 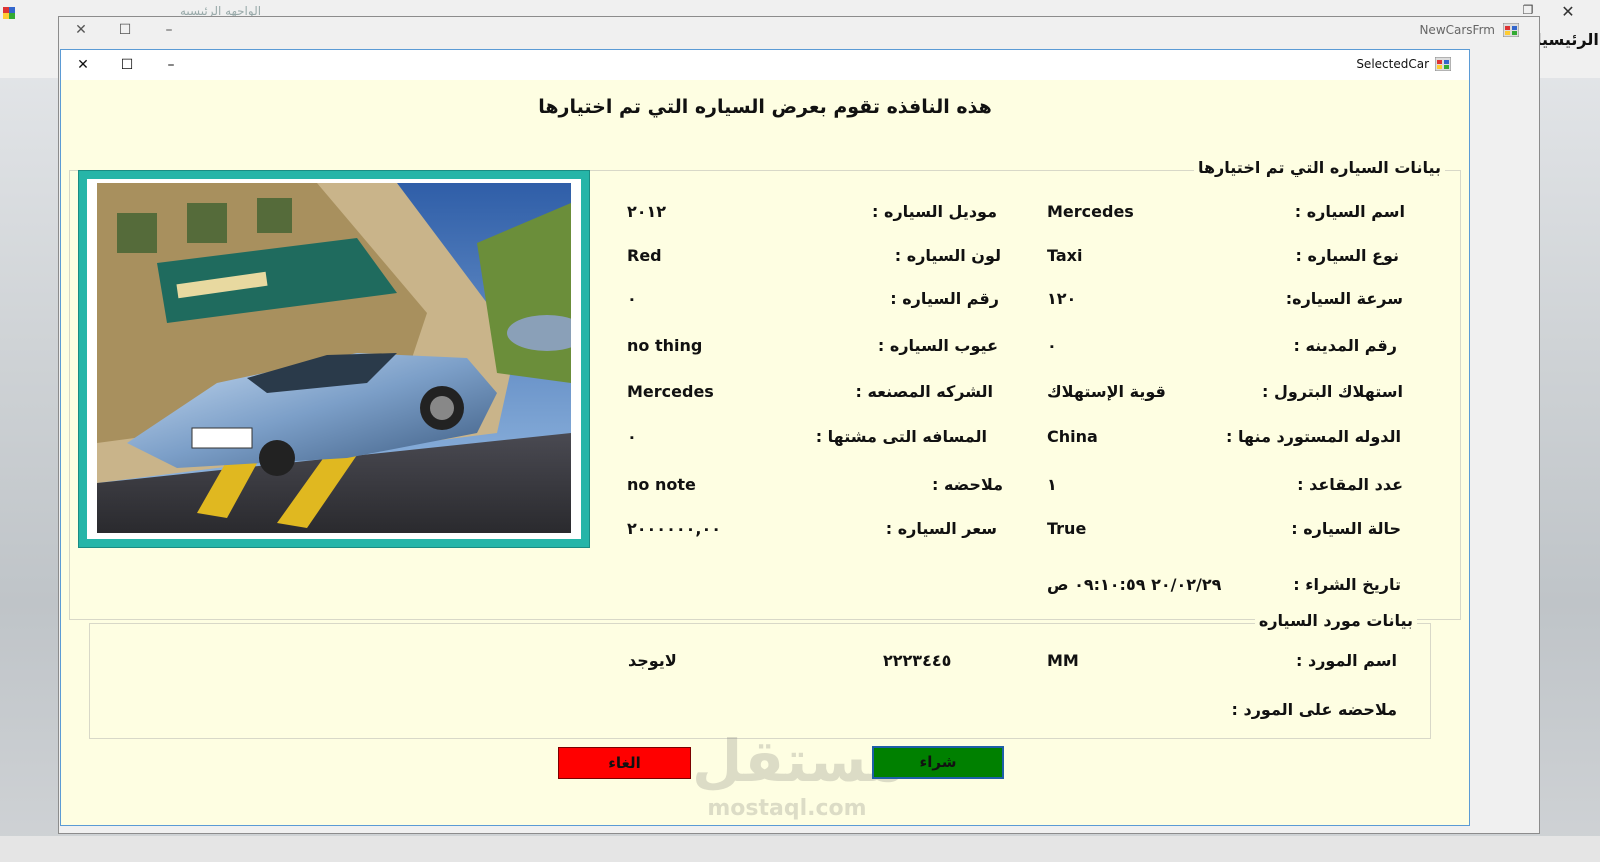 What do you see at coordinates (800, 849) in the screenshot?
I see `background-bottom-strip` at bounding box center [800, 849].